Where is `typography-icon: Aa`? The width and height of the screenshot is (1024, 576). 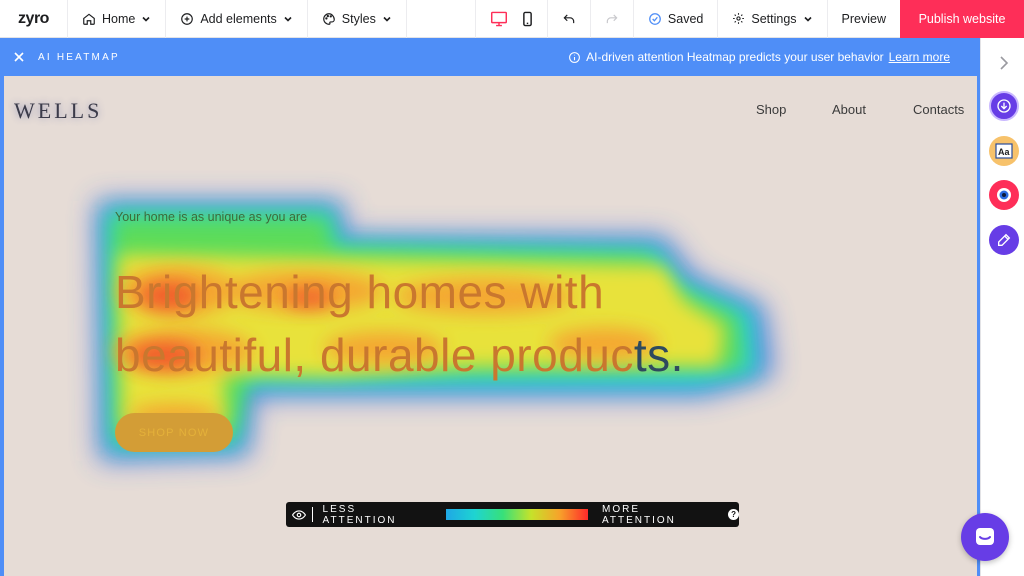 typography-icon: Aa is located at coordinates (1004, 151).